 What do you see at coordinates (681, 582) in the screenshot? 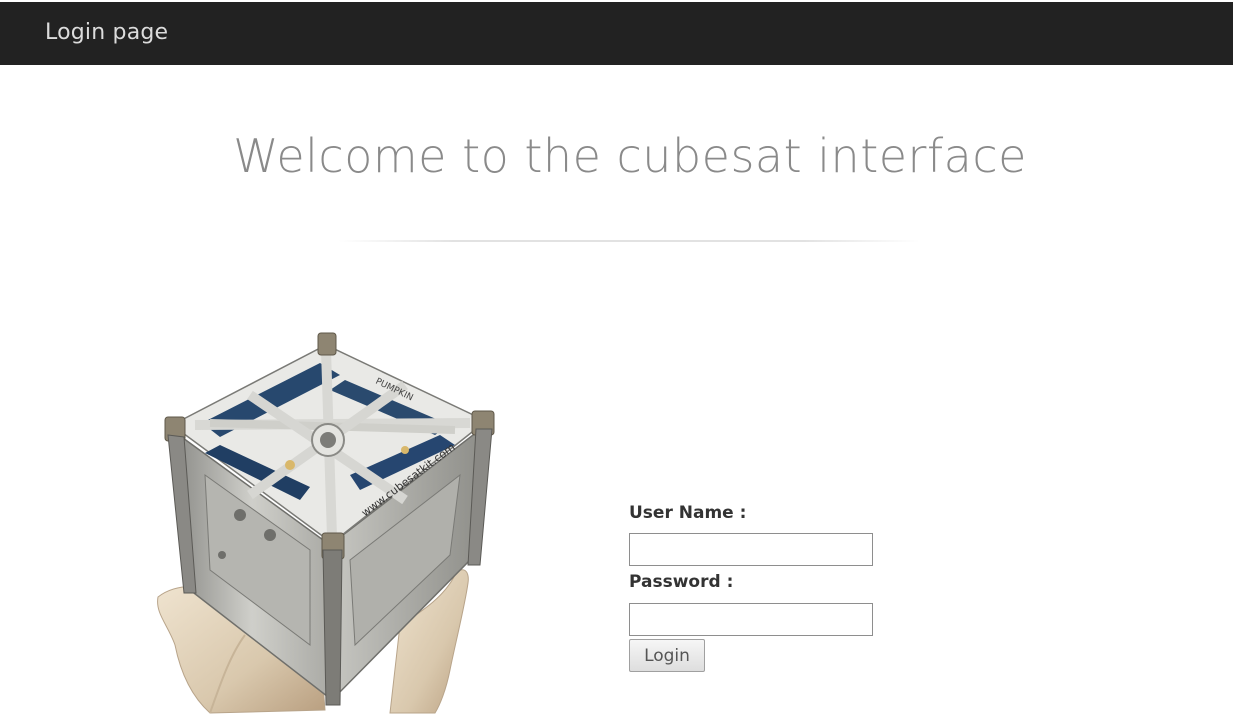
I see `password-label: Password :` at bounding box center [681, 582].